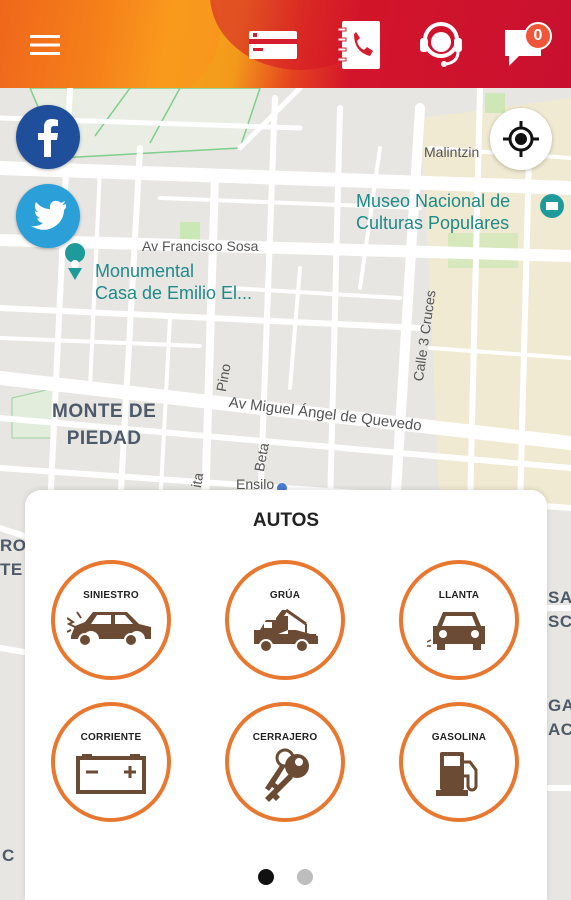  Describe the element at coordinates (109, 629) in the screenshot. I see `crashed-car-icon` at that location.